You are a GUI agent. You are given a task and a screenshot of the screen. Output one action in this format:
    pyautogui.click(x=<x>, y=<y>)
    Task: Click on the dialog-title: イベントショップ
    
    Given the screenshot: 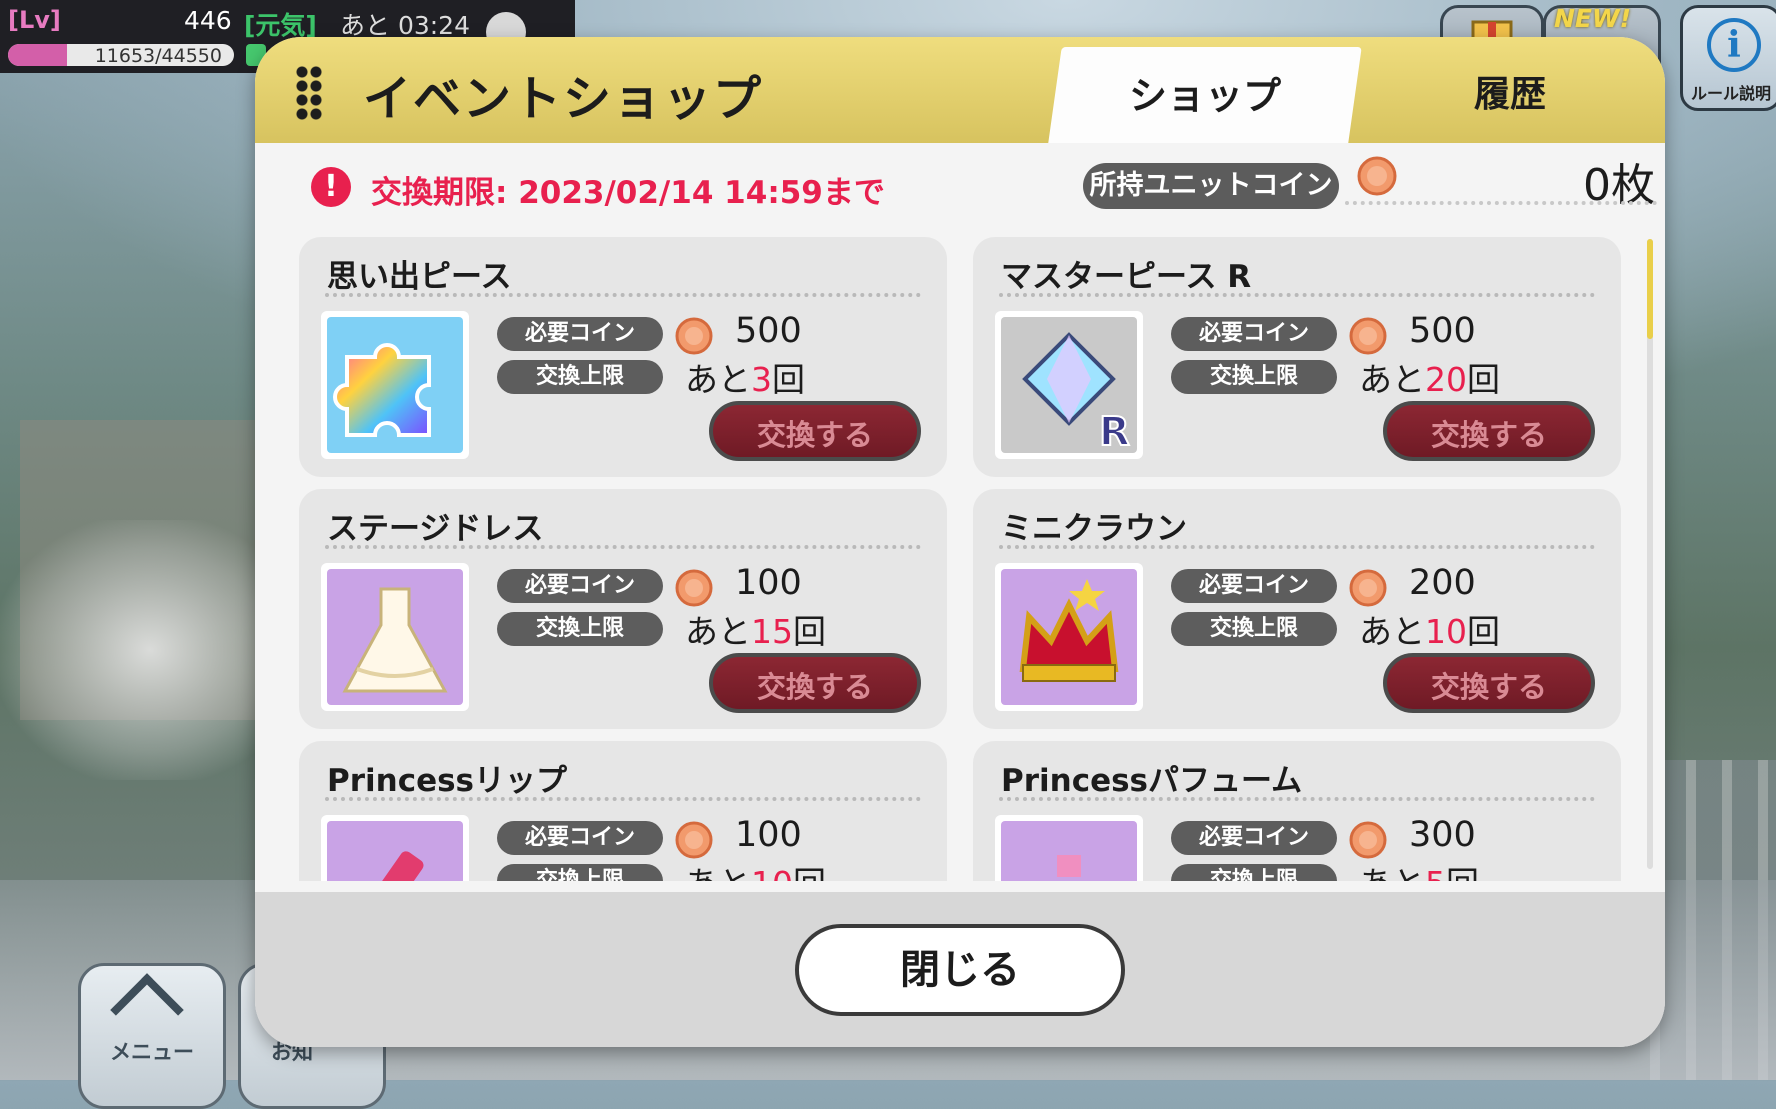 What is the action you would take?
    pyautogui.click(x=563, y=99)
    